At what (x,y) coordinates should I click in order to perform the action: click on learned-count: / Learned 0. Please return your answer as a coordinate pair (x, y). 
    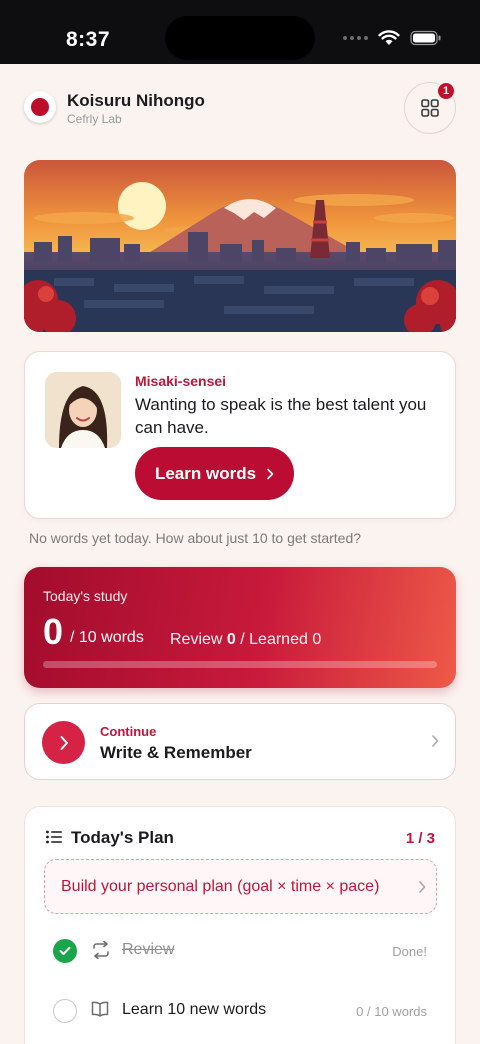
    Looking at the image, I should click on (278, 639).